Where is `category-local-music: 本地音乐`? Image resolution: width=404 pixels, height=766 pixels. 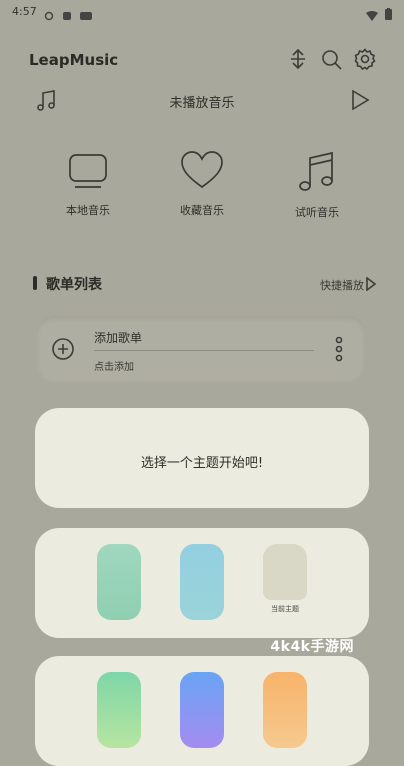
category-local-music: 本地音乐 is located at coordinates (88, 184).